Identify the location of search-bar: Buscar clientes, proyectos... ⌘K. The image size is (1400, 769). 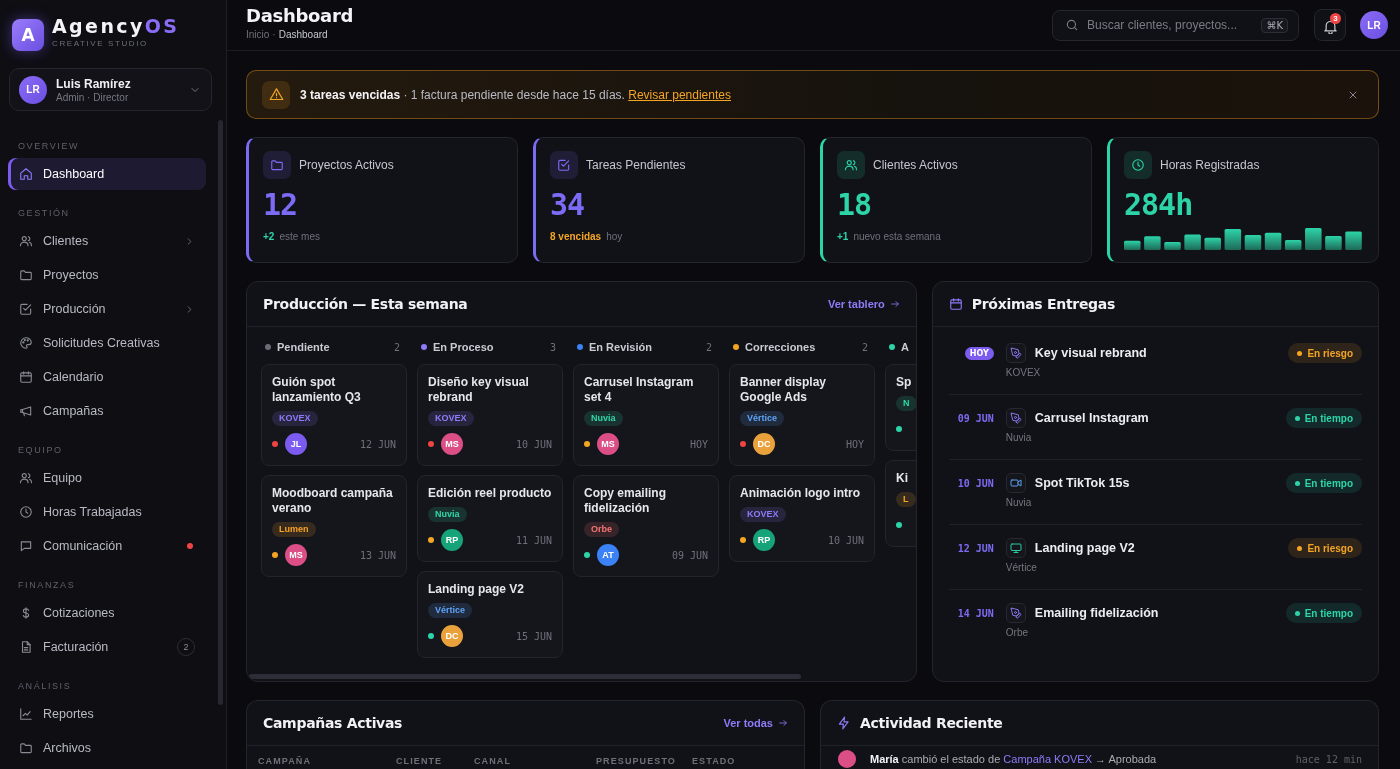
(1175, 25).